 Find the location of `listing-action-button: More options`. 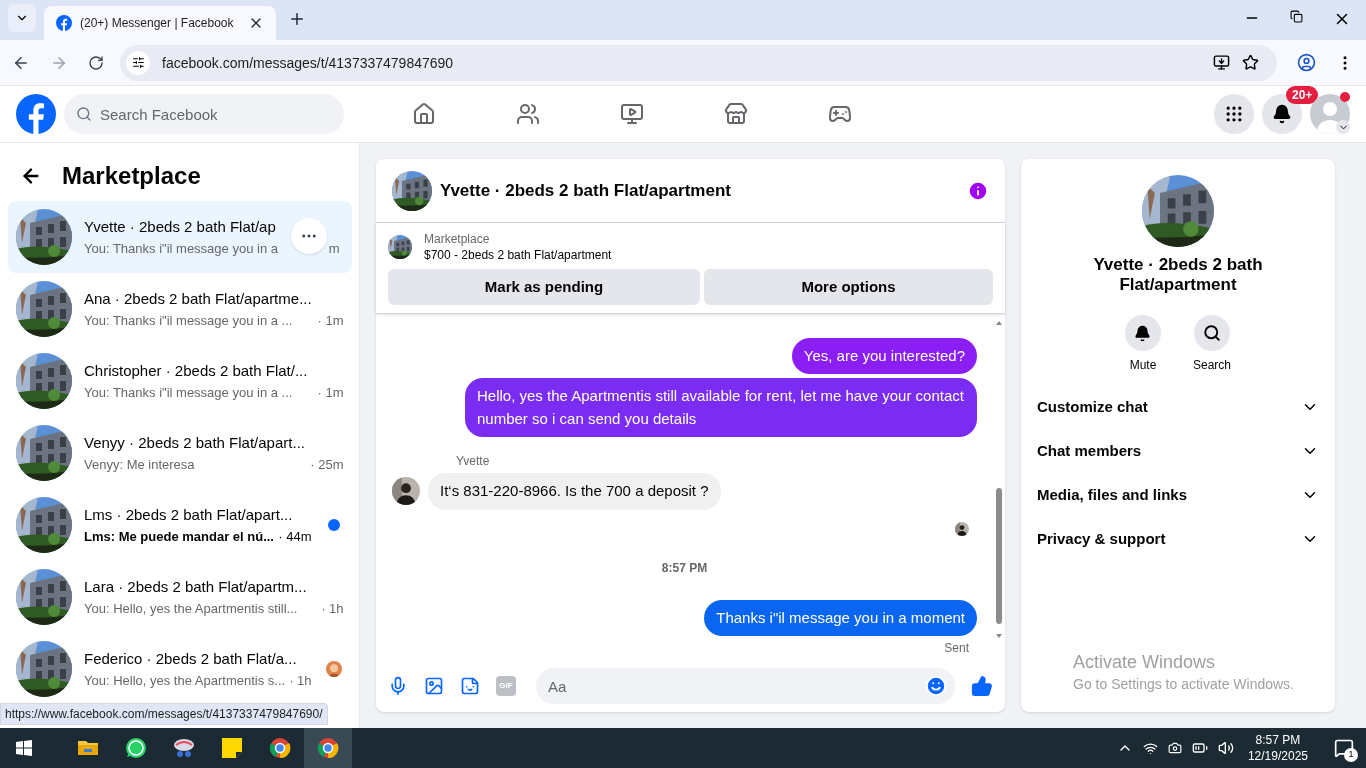

listing-action-button: More options is located at coordinates (848, 287).